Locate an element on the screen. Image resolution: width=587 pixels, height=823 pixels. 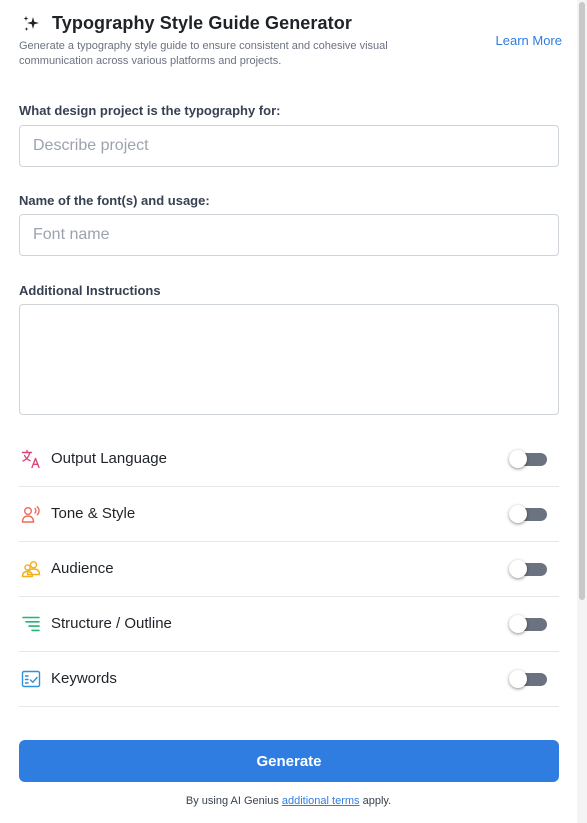
option-label: Keywords is located at coordinates (84, 678).